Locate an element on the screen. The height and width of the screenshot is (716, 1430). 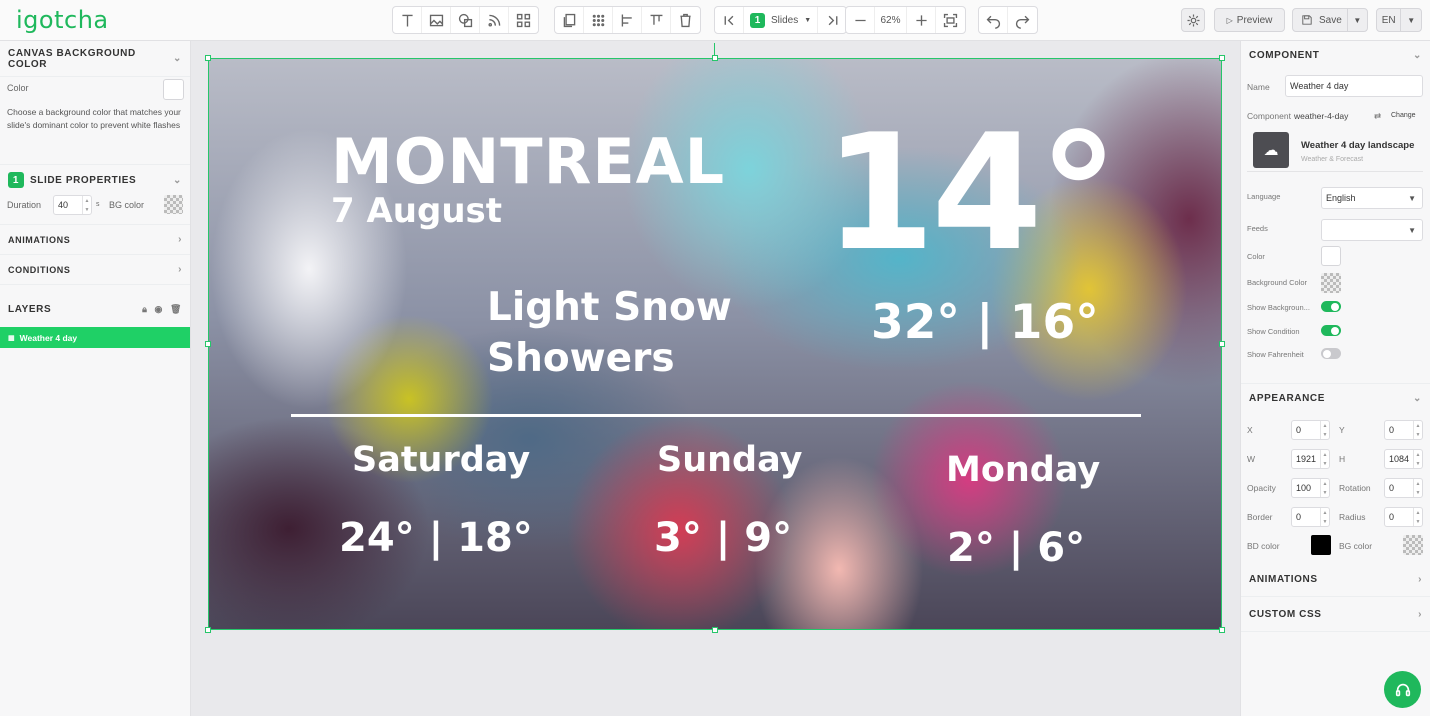
conditions-title: CONDITIONS is located at coordinates (39, 269).